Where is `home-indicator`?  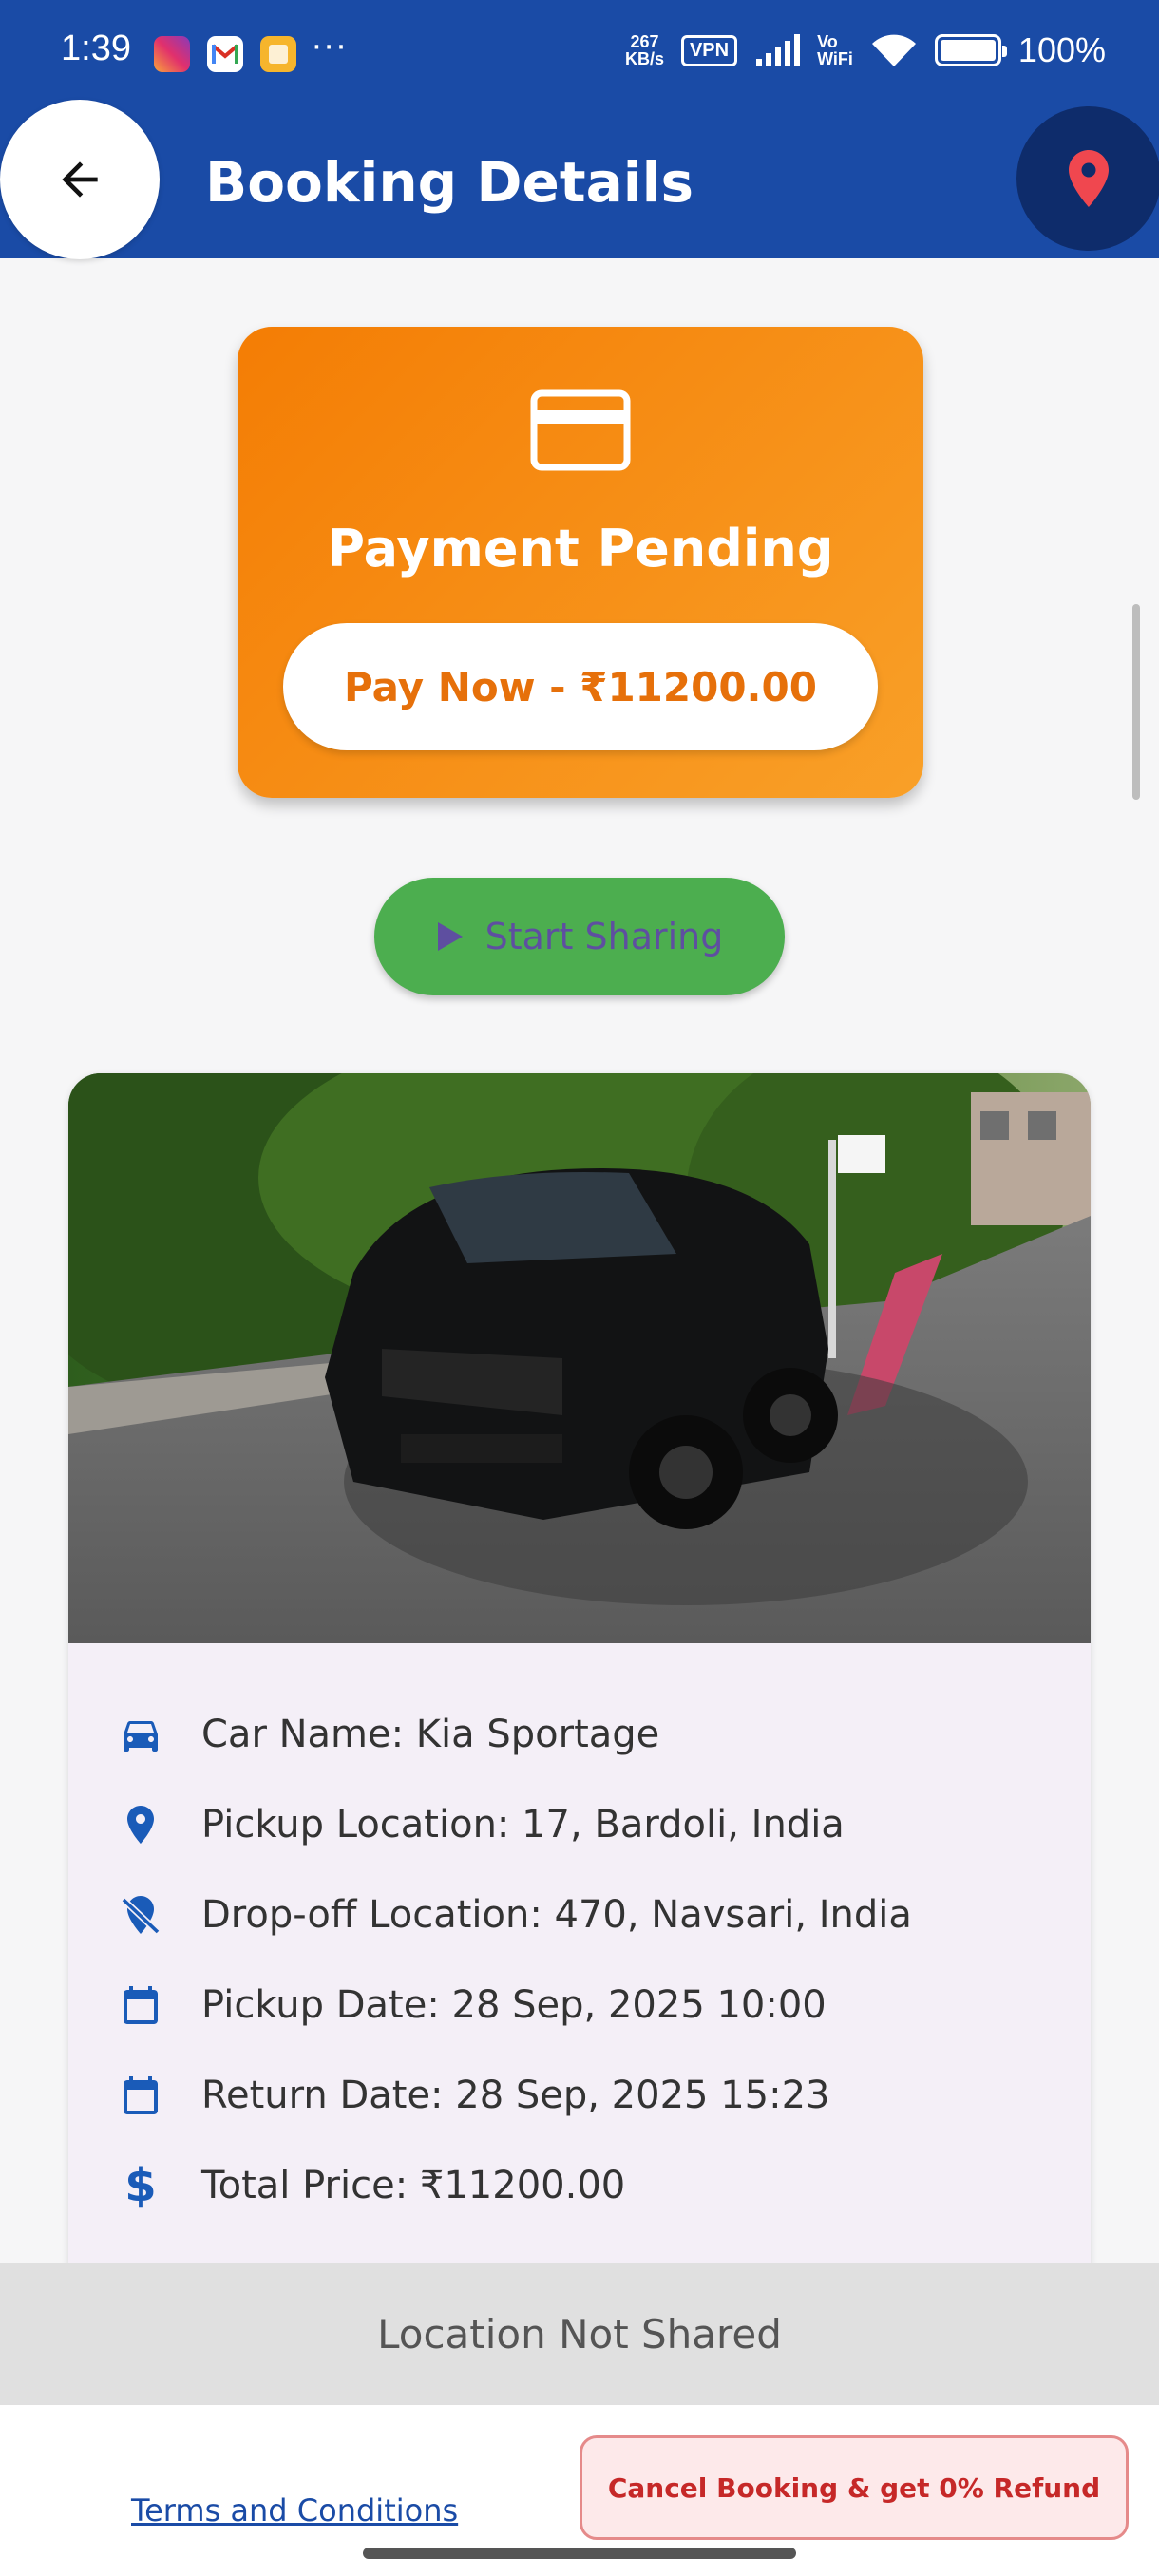
home-indicator is located at coordinates (579, 2553).